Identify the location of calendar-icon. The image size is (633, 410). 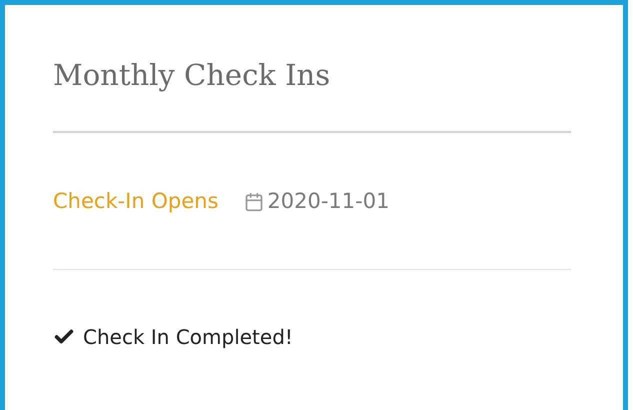
(254, 202).